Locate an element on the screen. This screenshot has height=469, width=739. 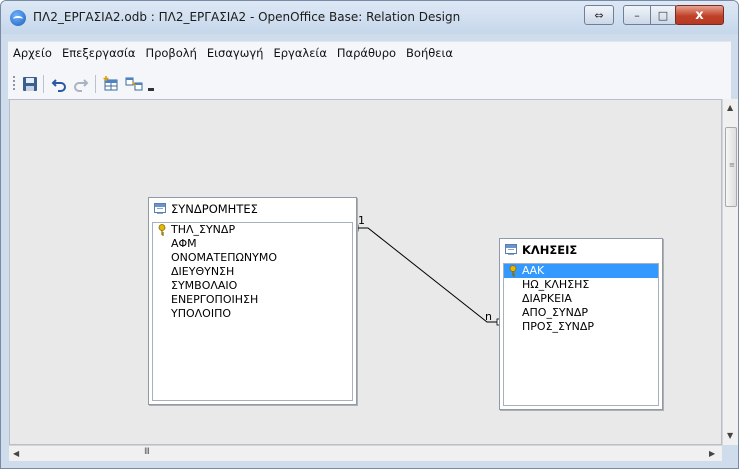
table-name: ΚΛΗΣΕΙΣ is located at coordinates (550, 250).